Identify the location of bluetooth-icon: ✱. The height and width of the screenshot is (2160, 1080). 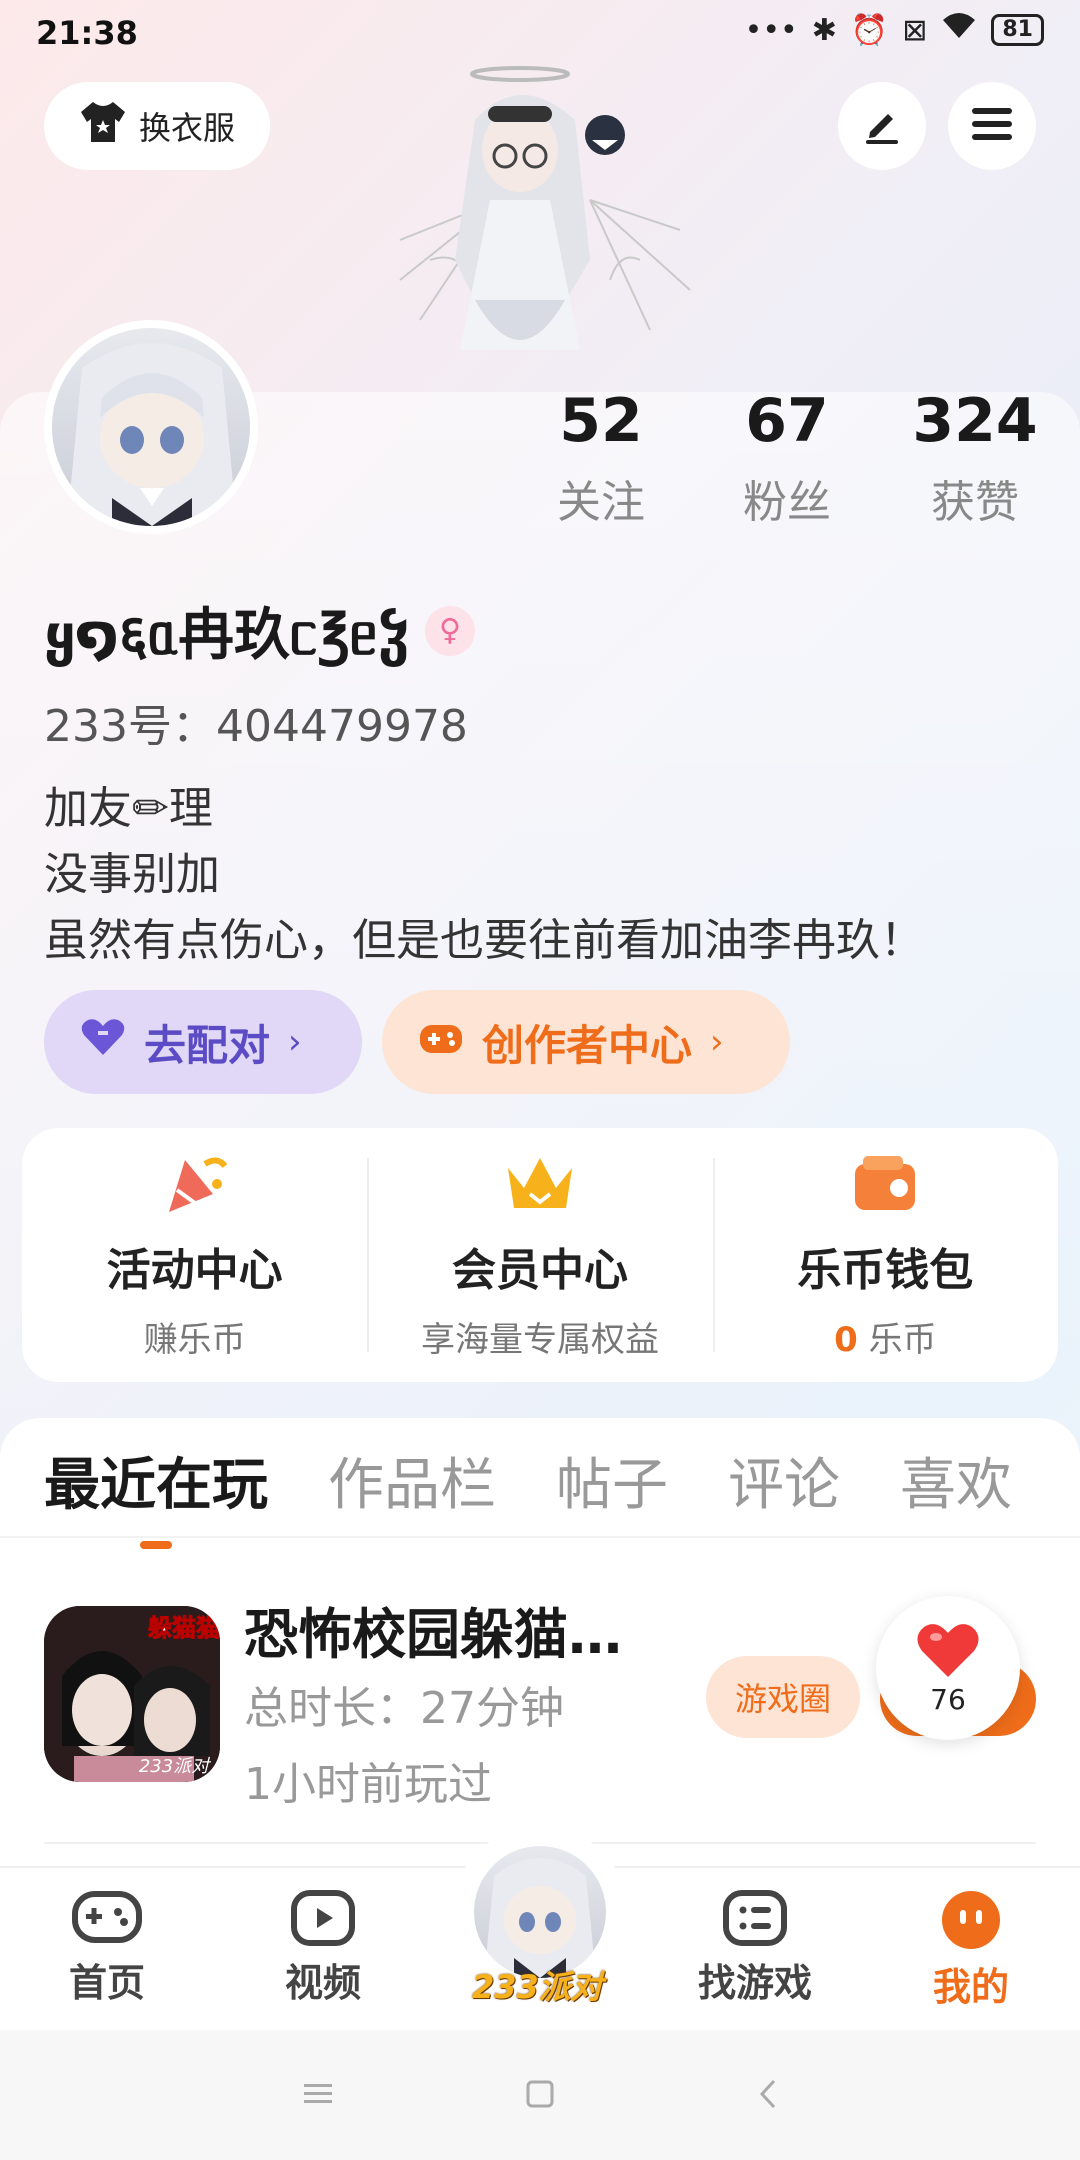
(824, 30).